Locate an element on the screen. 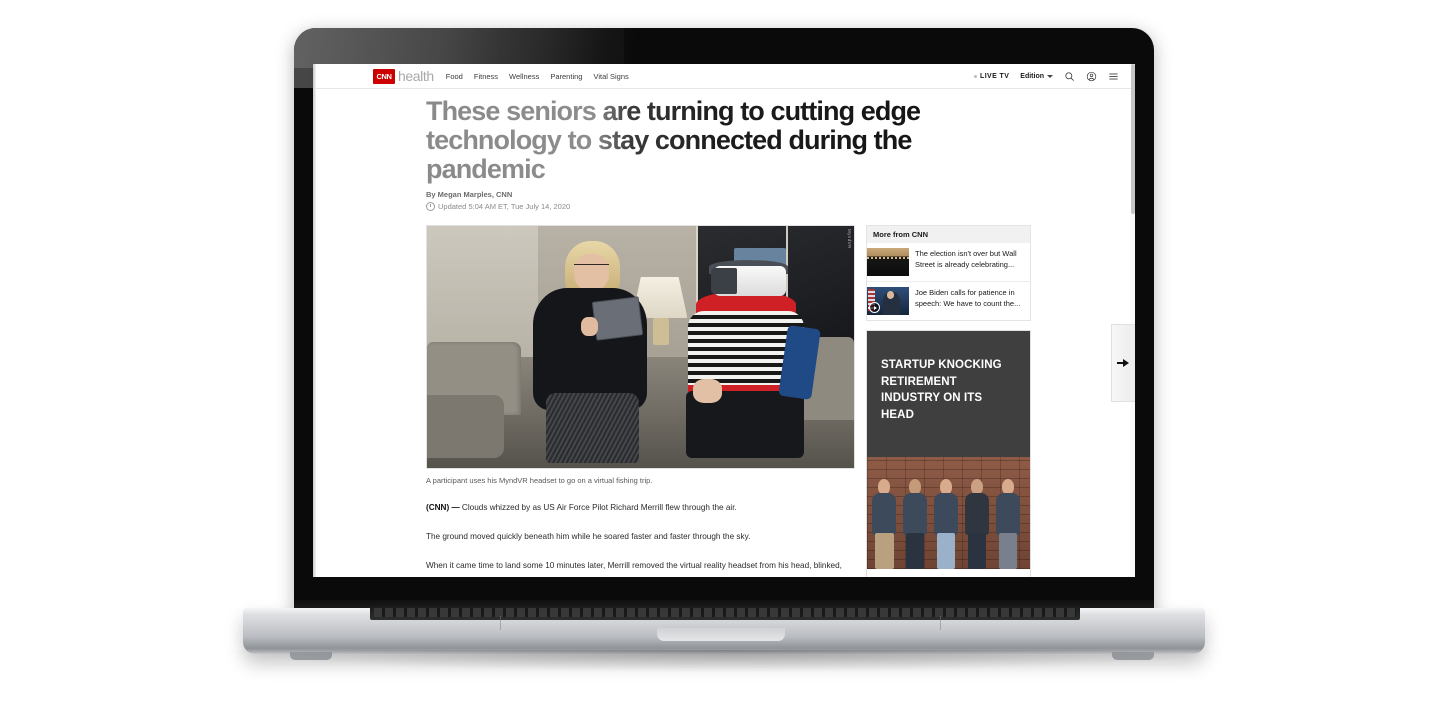 This screenshot has height=712, width=1440. chevron-down-icon is located at coordinates (1050, 76).